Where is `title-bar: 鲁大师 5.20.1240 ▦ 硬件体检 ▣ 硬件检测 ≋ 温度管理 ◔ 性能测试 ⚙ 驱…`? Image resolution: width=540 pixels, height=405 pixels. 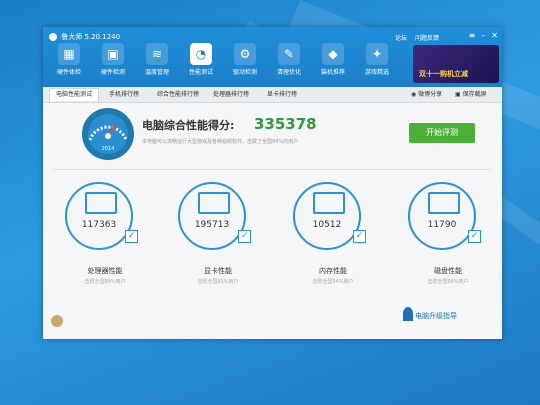
title-bar: 鲁大师 5.20.1240 ▦ 硬件体检 ▣ 硬件检测 ≋ 温度管理 ◔ 性能测试 ⚙ 驱… is located at coordinates (272, 57).